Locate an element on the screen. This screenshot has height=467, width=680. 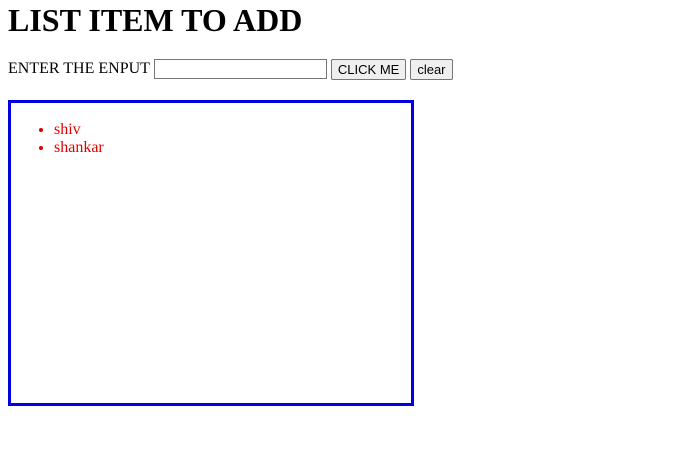
input-row: ENTER THE ENPUT CLICK ME clear is located at coordinates (232, 69).